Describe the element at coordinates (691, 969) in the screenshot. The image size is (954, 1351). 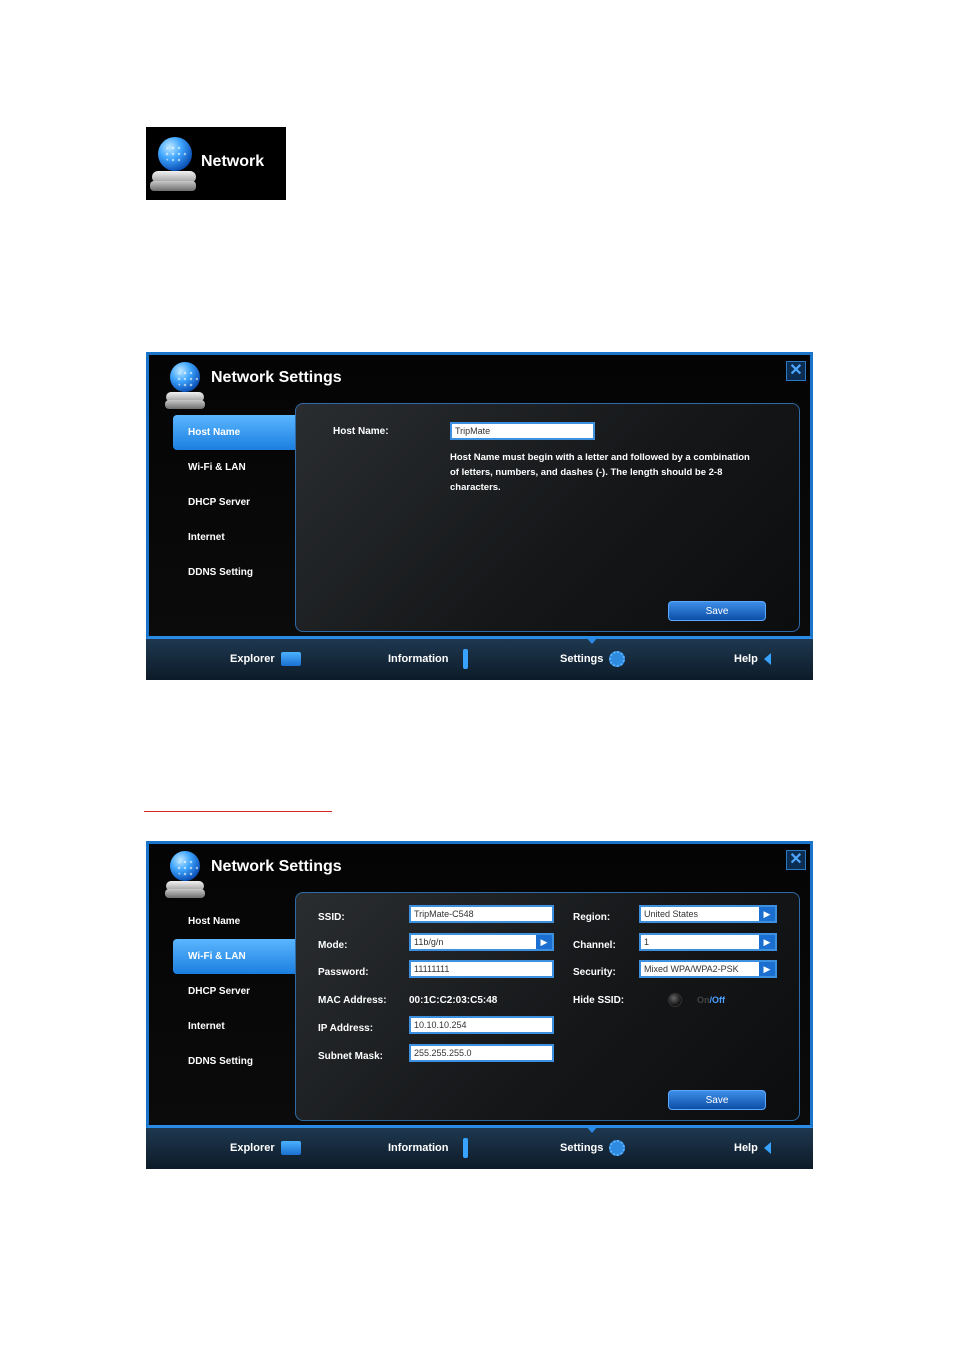
I see `security-value: Mixed WPA/WPA2-PSK` at that location.